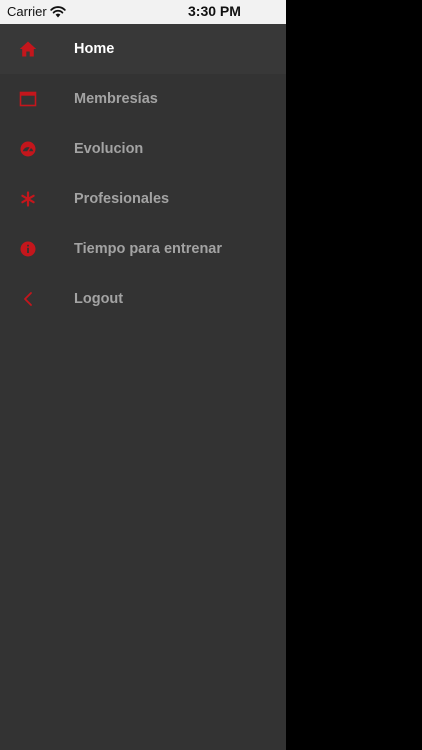  Describe the element at coordinates (143, 12) in the screenshot. I see `status-bar: Carrier 3:30 PM` at that location.